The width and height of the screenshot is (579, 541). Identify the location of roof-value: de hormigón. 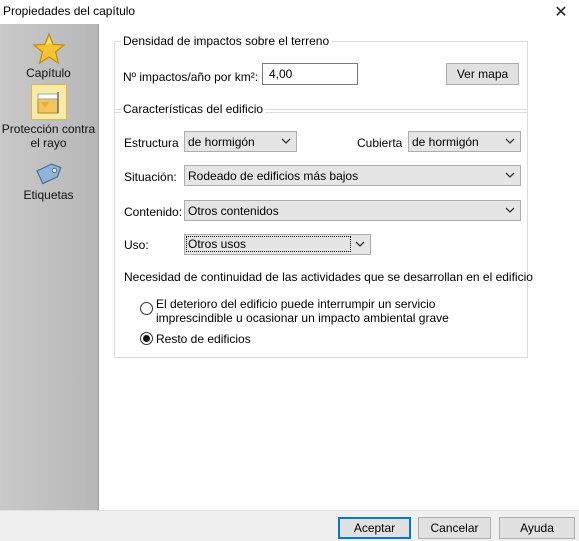
(445, 142).